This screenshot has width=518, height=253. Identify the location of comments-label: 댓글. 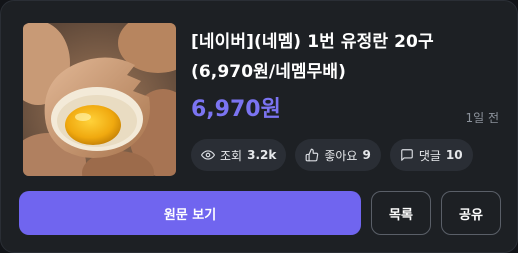
(429, 155).